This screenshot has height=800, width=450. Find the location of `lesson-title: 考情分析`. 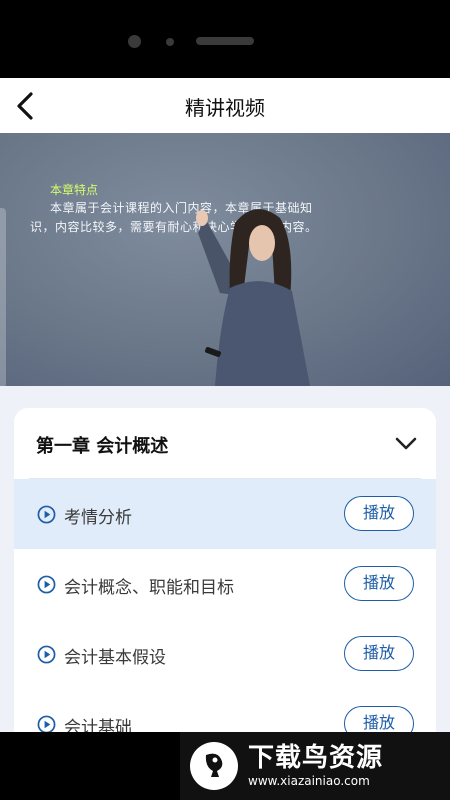

lesson-title: 考情分析 is located at coordinates (98, 518).